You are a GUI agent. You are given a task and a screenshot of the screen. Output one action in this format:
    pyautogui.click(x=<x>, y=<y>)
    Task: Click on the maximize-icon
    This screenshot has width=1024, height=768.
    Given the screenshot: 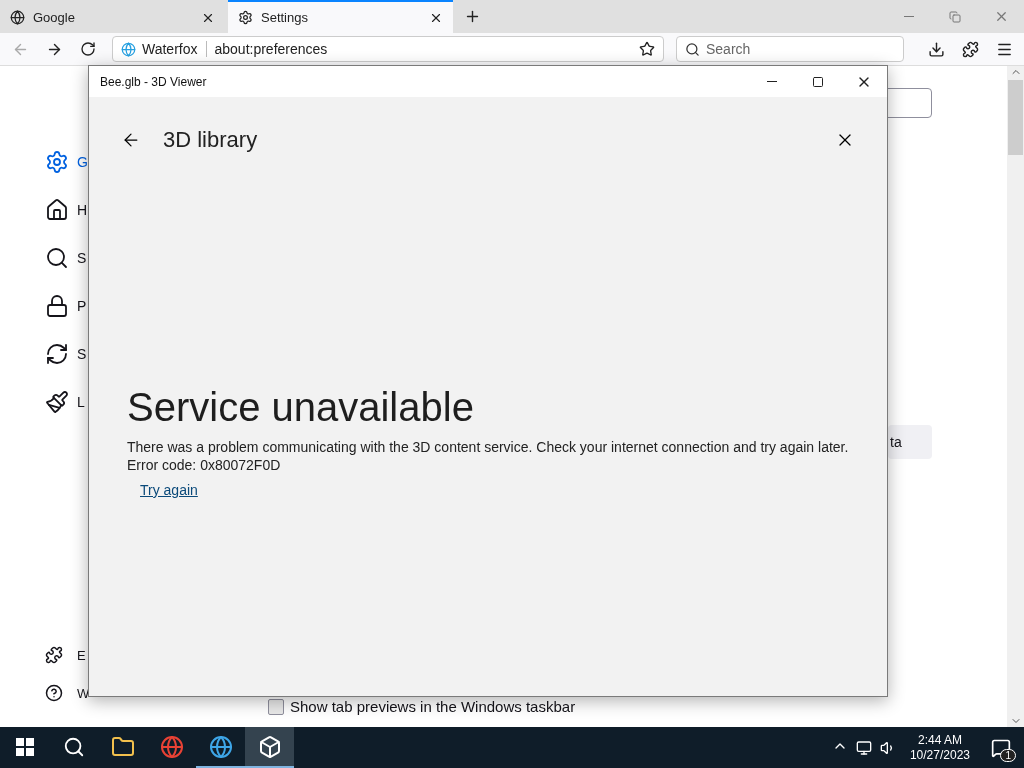 What is the action you would take?
    pyautogui.click(x=818, y=81)
    